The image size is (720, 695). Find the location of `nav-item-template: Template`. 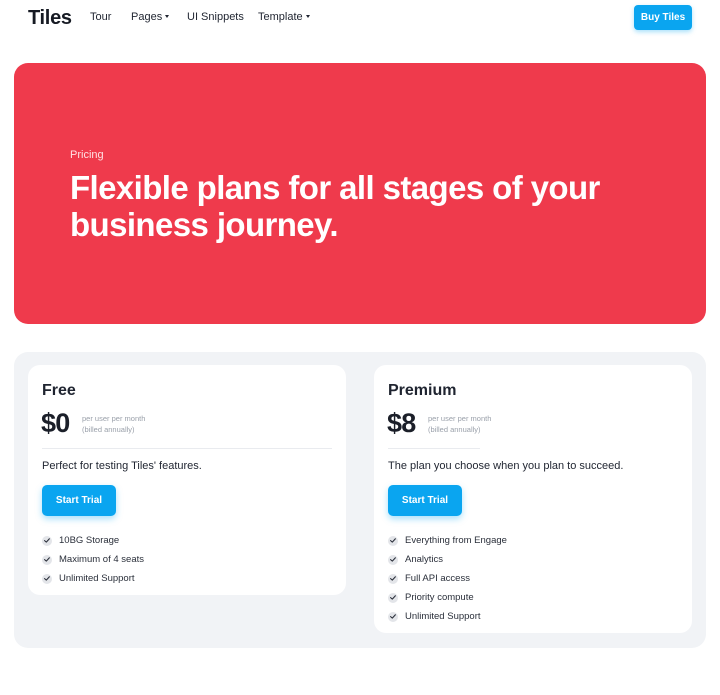

nav-item-template: Template is located at coordinates (284, 17).